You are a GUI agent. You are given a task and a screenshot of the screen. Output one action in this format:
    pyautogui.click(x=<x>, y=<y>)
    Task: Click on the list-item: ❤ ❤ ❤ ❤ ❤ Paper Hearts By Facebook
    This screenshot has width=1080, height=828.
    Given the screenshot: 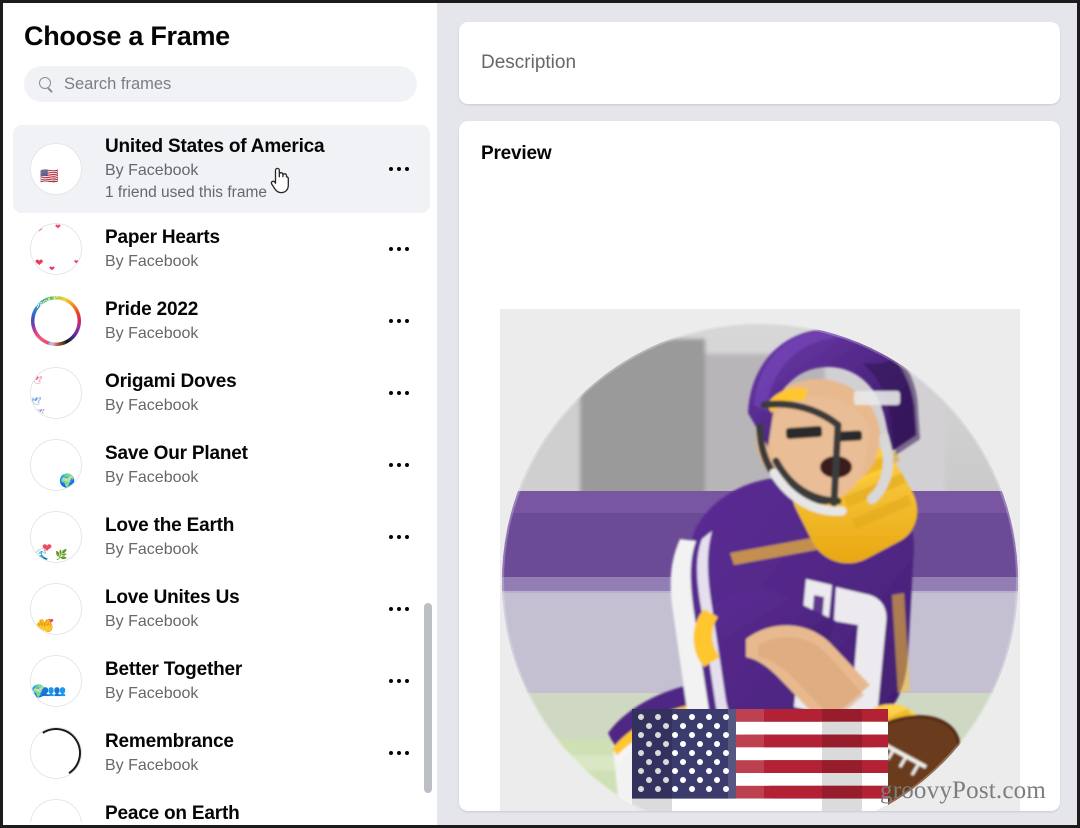 What is the action you would take?
    pyautogui.click(x=221, y=249)
    